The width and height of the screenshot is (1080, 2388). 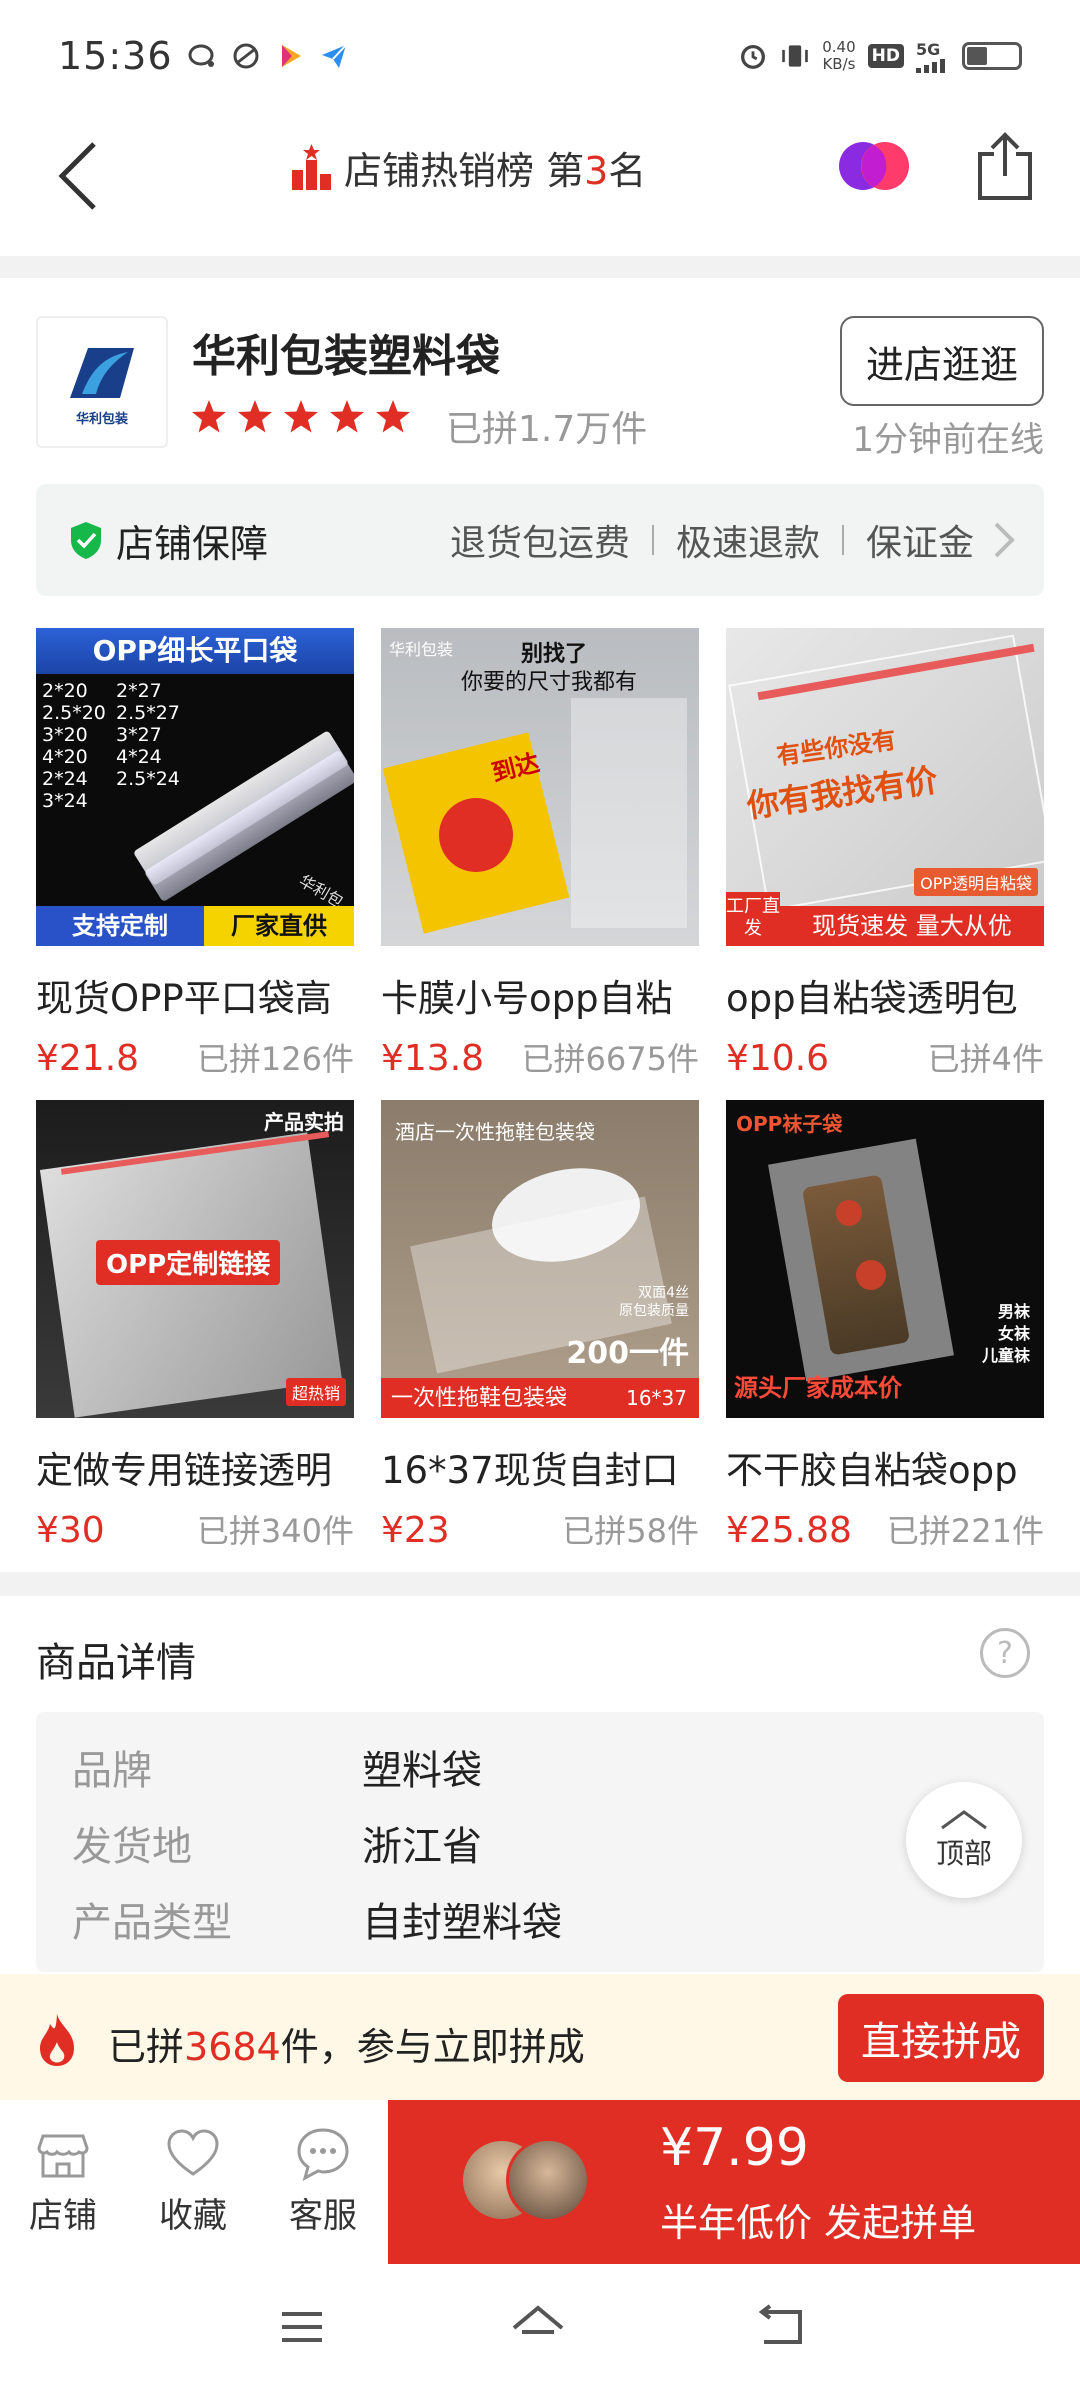 I want to click on tab-customer-service: 客服, so click(x=323, y=2181).